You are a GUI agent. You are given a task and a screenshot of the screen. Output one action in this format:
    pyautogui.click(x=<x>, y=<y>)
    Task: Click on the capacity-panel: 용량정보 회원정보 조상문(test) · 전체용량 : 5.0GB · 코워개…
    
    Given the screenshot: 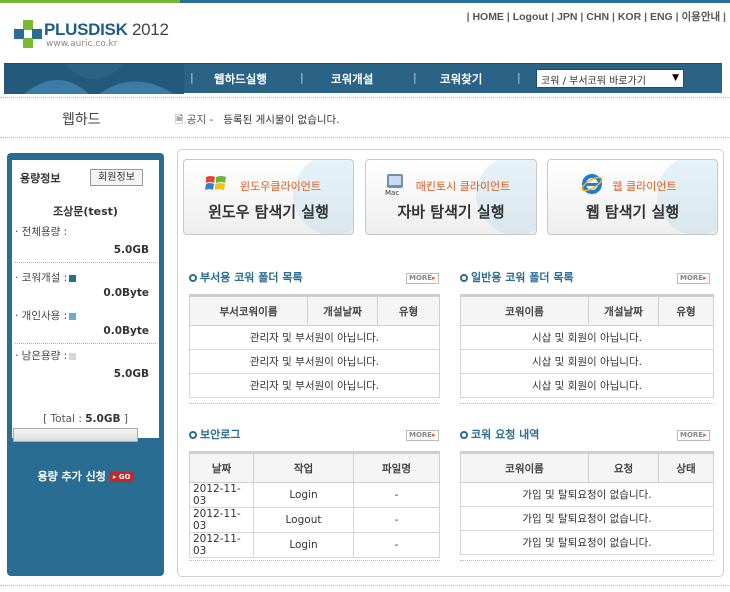 What is the action you would take?
    pyautogui.click(x=85, y=299)
    